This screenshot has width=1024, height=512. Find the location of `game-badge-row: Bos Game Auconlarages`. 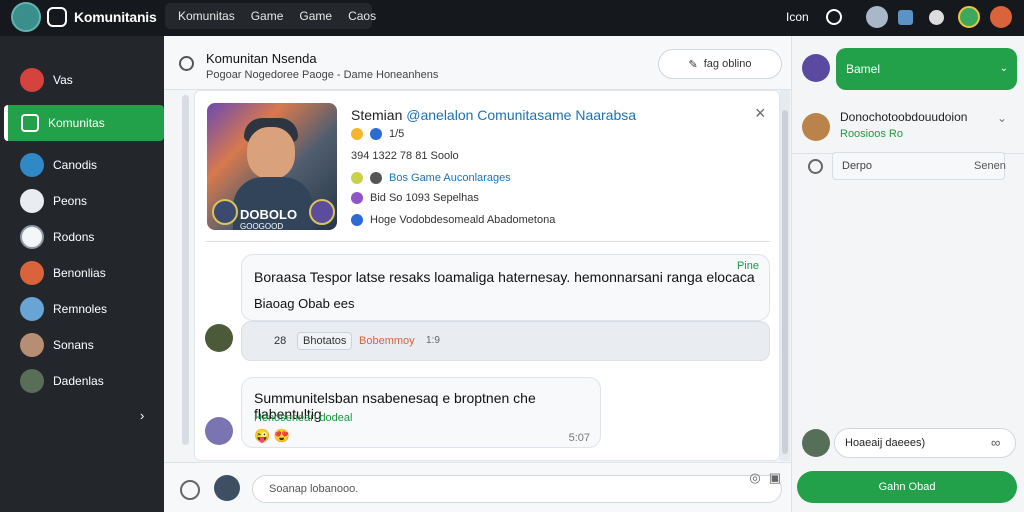

game-badge-row: Bos Game Auconlarages is located at coordinates (431, 178).